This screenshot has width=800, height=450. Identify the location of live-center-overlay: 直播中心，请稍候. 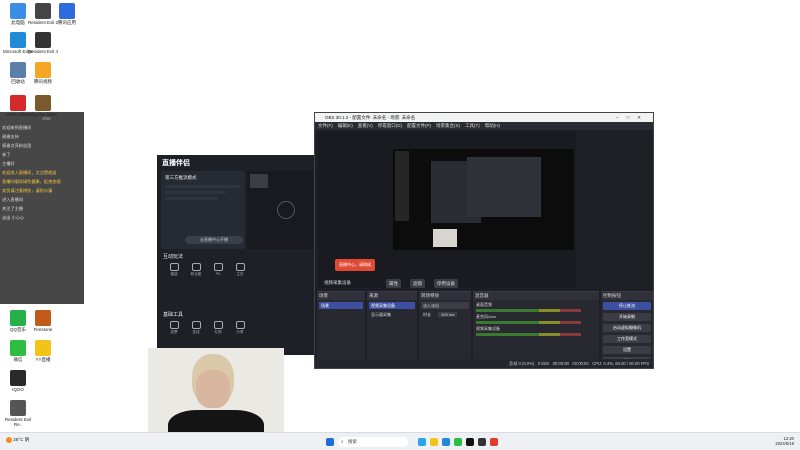
(355, 265).